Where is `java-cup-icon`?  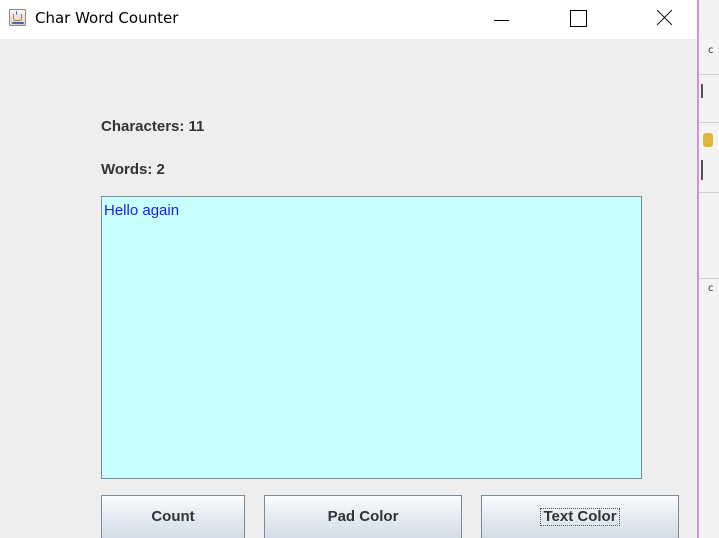 java-cup-icon is located at coordinates (17, 17).